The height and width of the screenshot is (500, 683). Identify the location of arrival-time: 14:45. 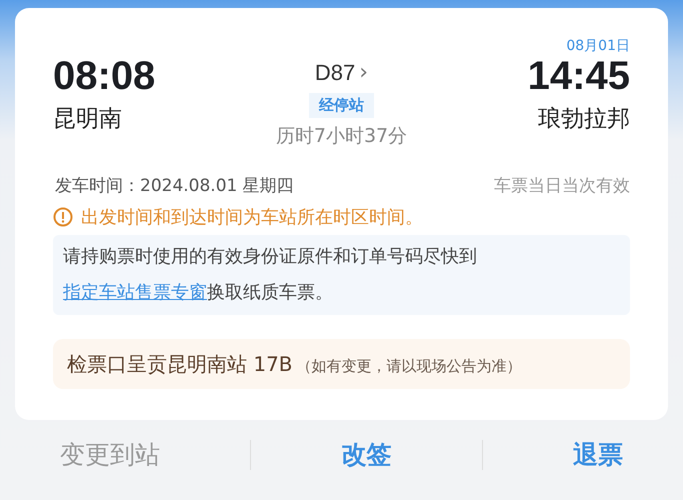
(579, 76).